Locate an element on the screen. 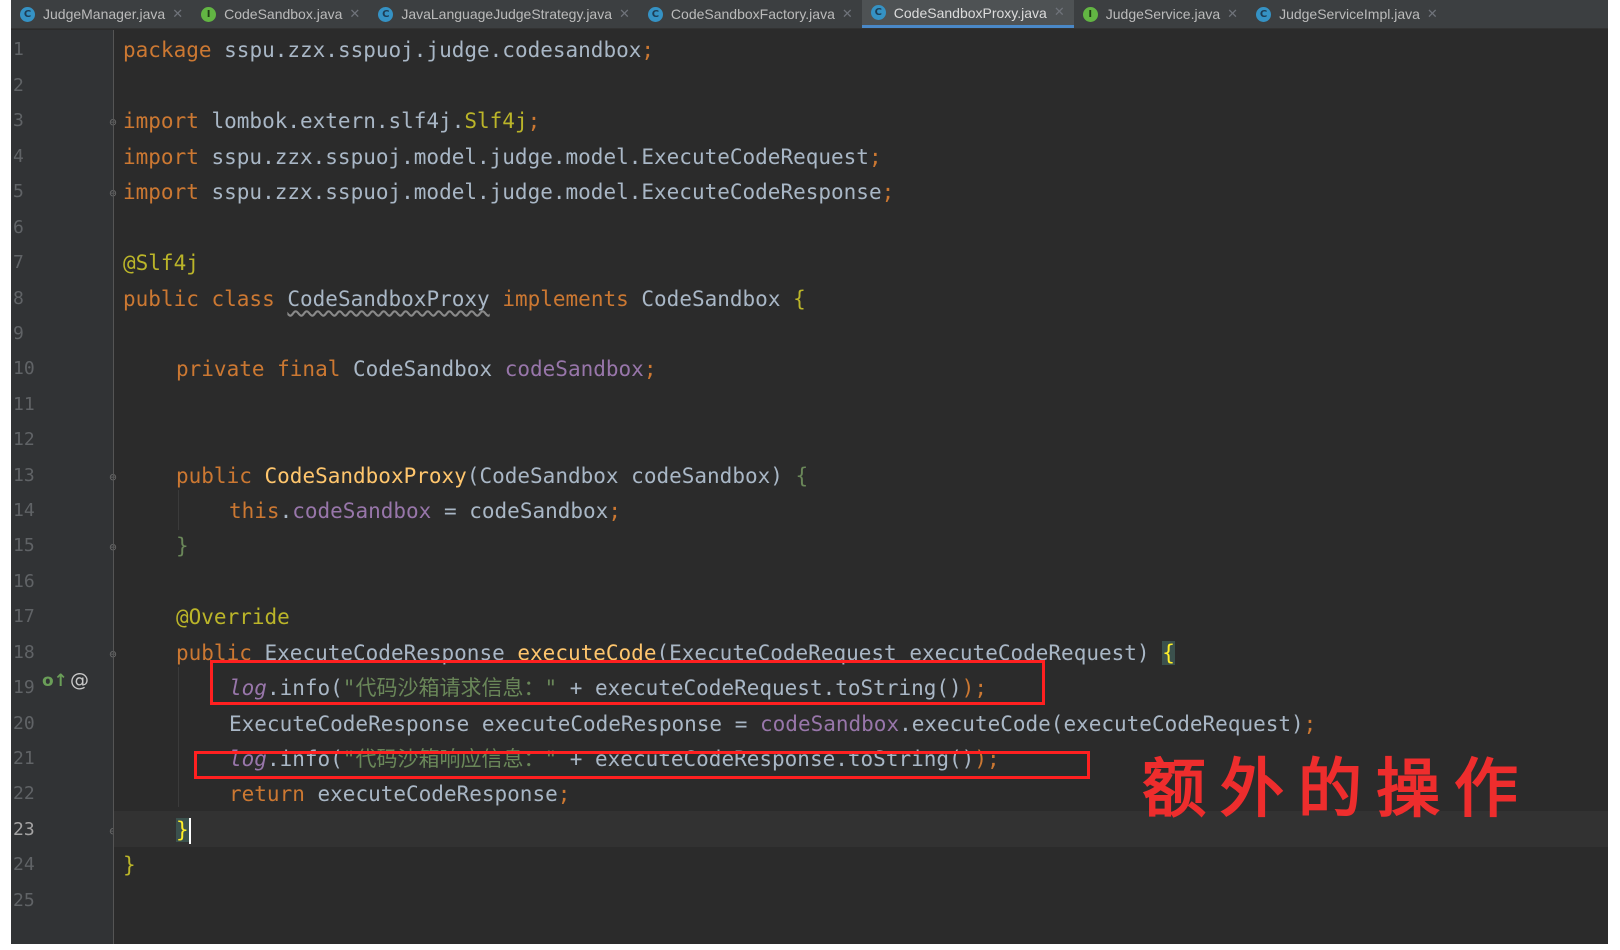 The width and height of the screenshot is (1620, 950). method-name: CodeSandboxProxy is located at coordinates (365, 476).